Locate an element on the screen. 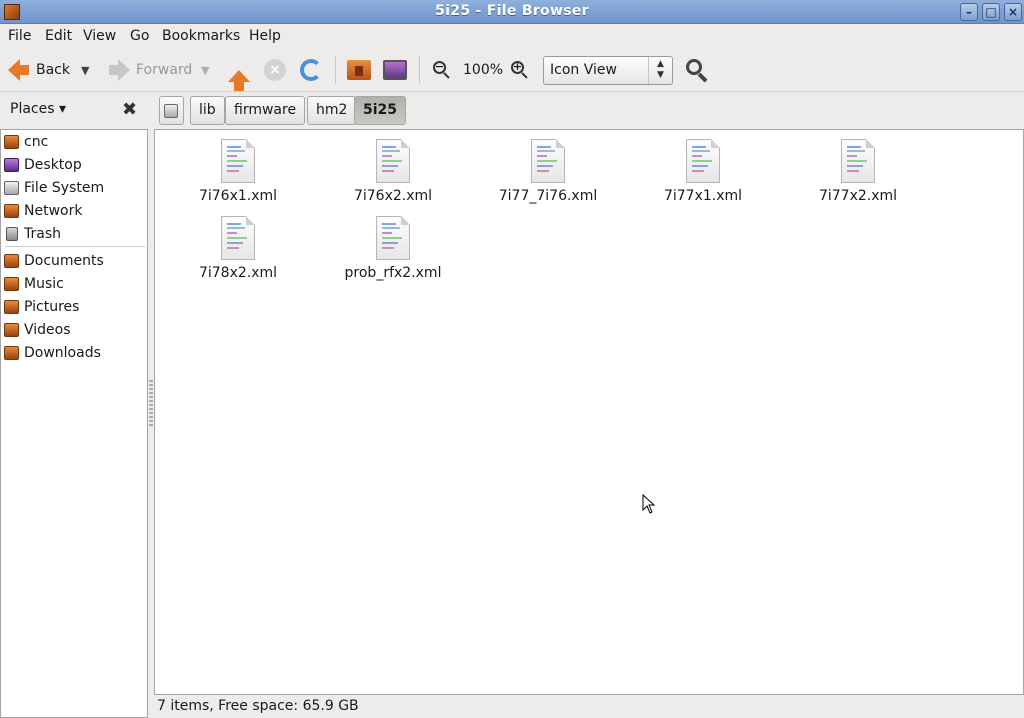 The width and height of the screenshot is (1024, 718). file-item: 7i77_7i76.xml is located at coordinates (548, 175).